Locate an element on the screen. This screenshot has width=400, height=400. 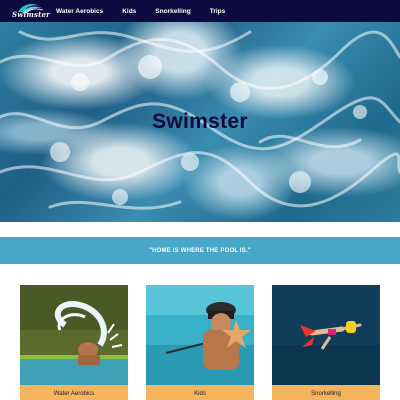
swimster-logo: Swimster is located at coordinates (31, 11).